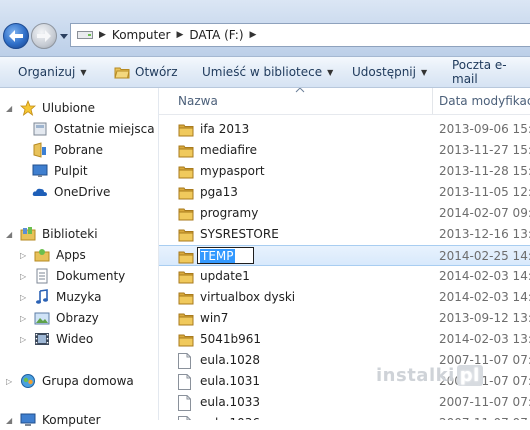 This screenshot has height=430, width=530. Describe the element at coordinates (229, 213) in the screenshot. I see `item-name: programy` at that location.